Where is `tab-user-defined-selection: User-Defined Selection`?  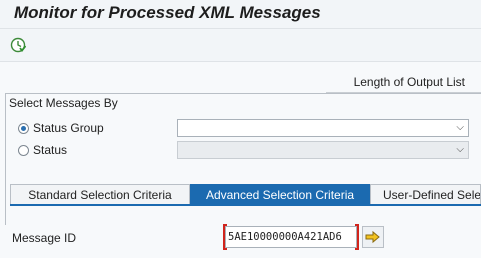 tab-user-defined-selection: User-Defined Selection is located at coordinates (425, 194).